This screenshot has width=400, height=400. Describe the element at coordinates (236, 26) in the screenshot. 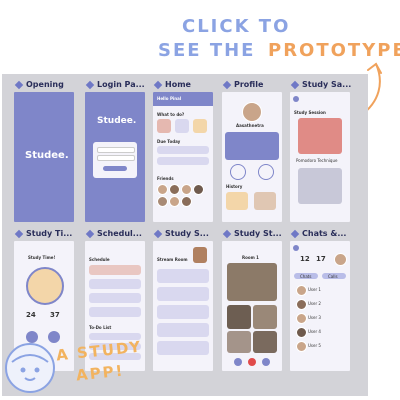

I see `cta-click-text: CLICK TO` at that location.